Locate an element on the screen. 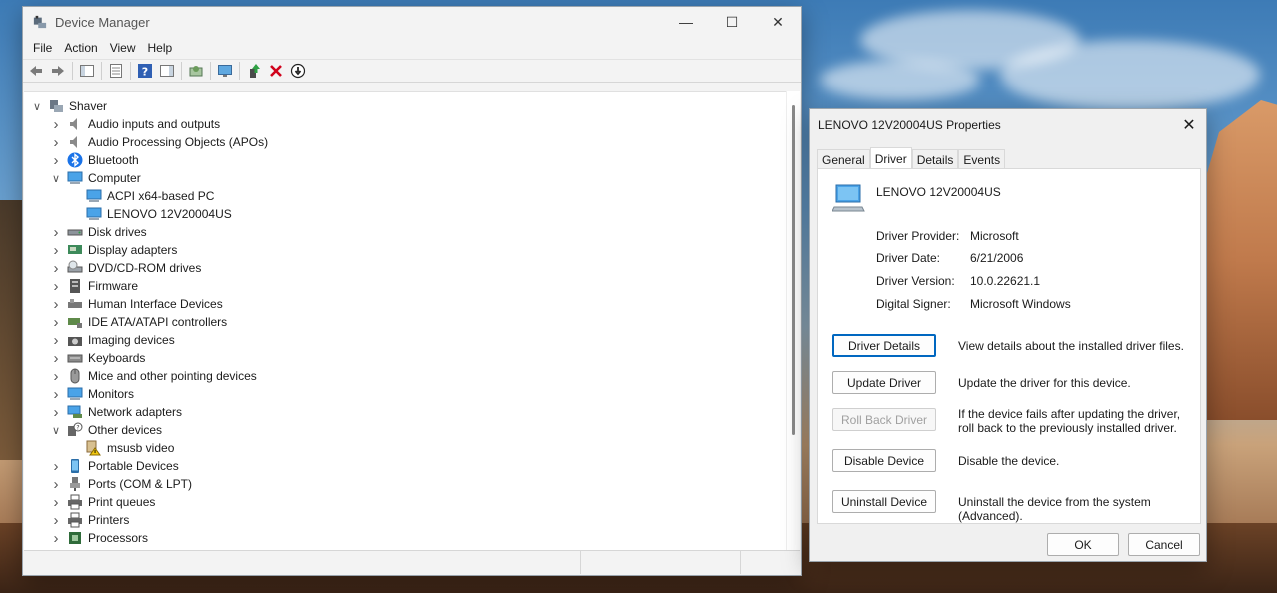 Image resolution: width=1277 pixels, height=593 pixels. update-driver-button: Update Driver is located at coordinates (884, 382).